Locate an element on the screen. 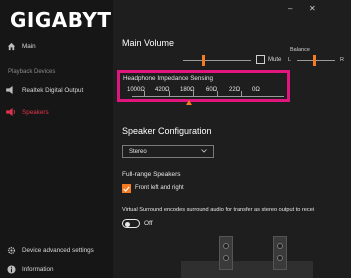 Image resolution: width=351 pixels, height=278 pixels. impedance-scale-line is located at coordinates (208, 96).